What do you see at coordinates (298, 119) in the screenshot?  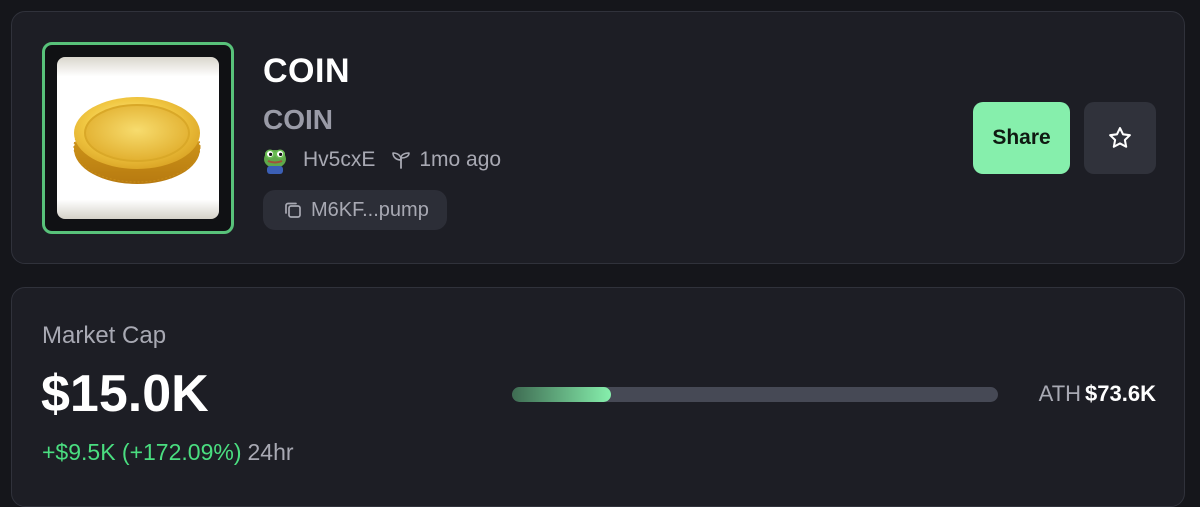 I see `token-symbol: COIN` at bounding box center [298, 119].